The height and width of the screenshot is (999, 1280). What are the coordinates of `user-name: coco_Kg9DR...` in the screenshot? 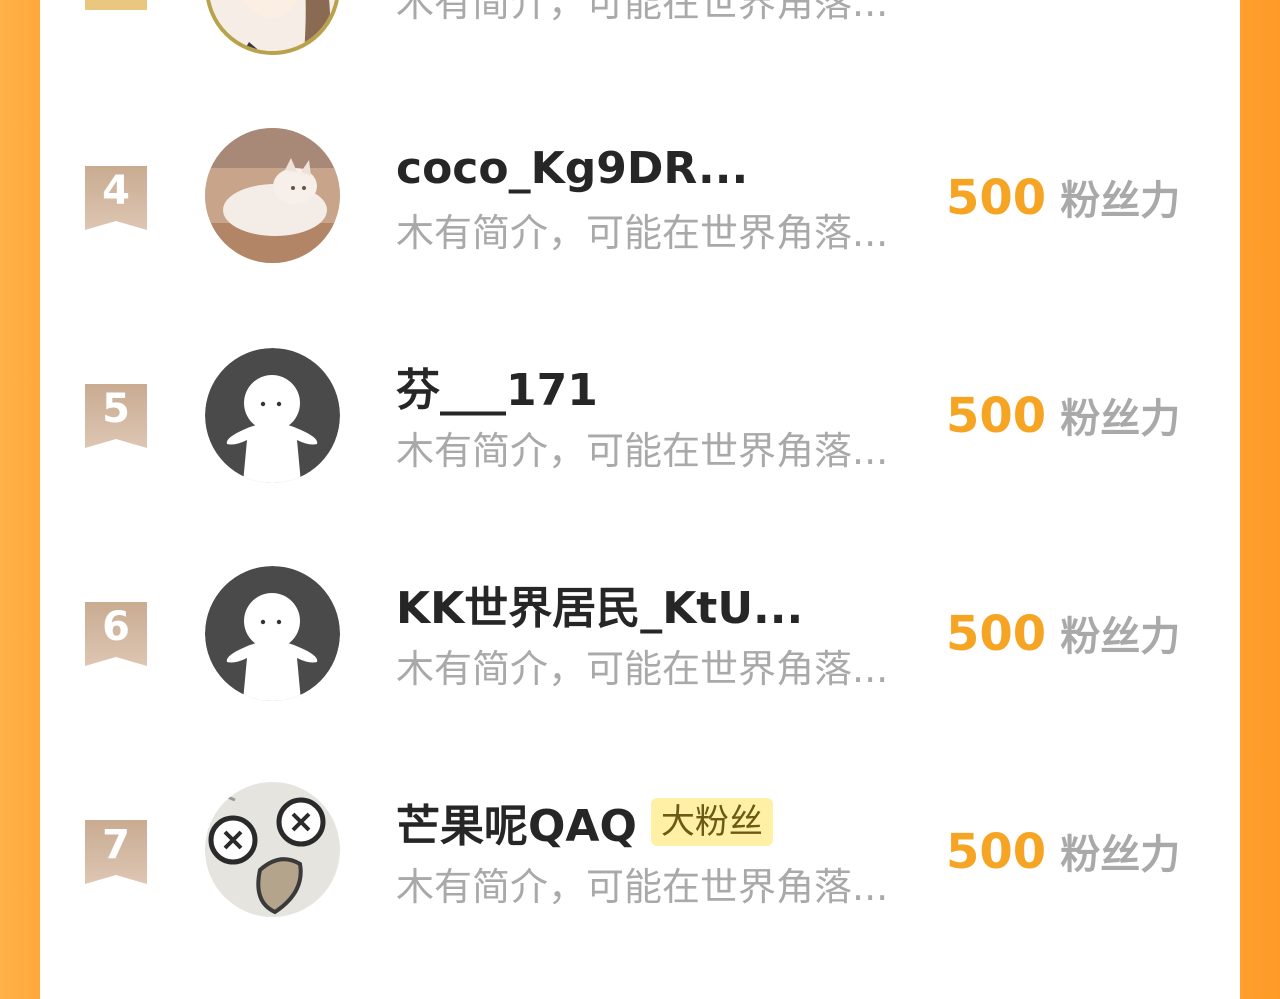 It's located at (572, 168).